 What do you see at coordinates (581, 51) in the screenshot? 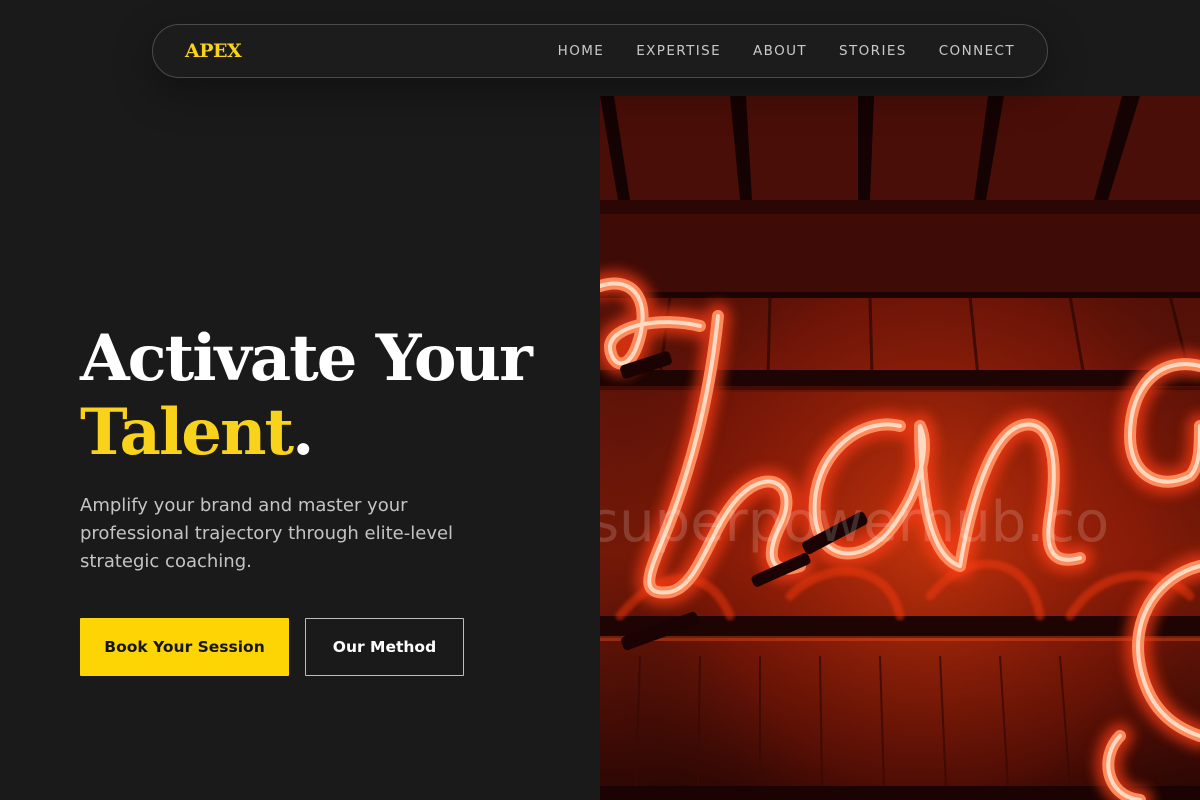
I see `nav-link-home: HOME` at bounding box center [581, 51].